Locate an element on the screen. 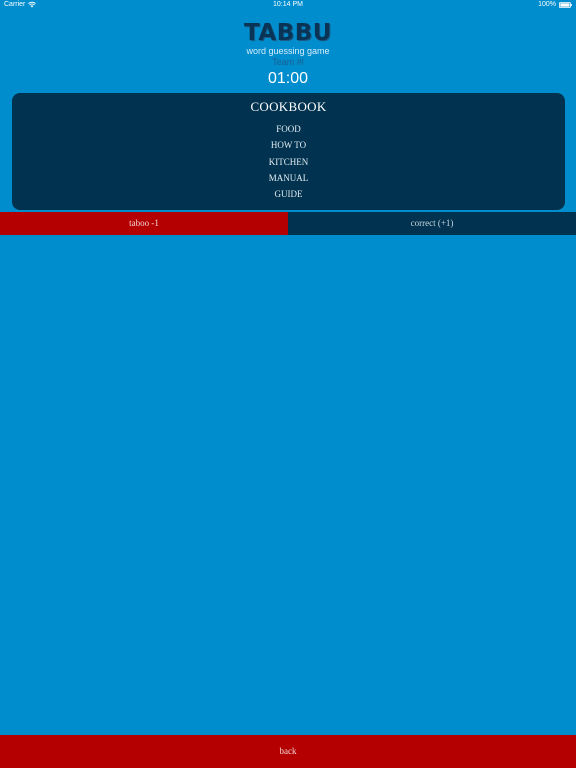 The width and height of the screenshot is (576, 768). correct-button: correct (+1) is located at coordinates (432, 223).